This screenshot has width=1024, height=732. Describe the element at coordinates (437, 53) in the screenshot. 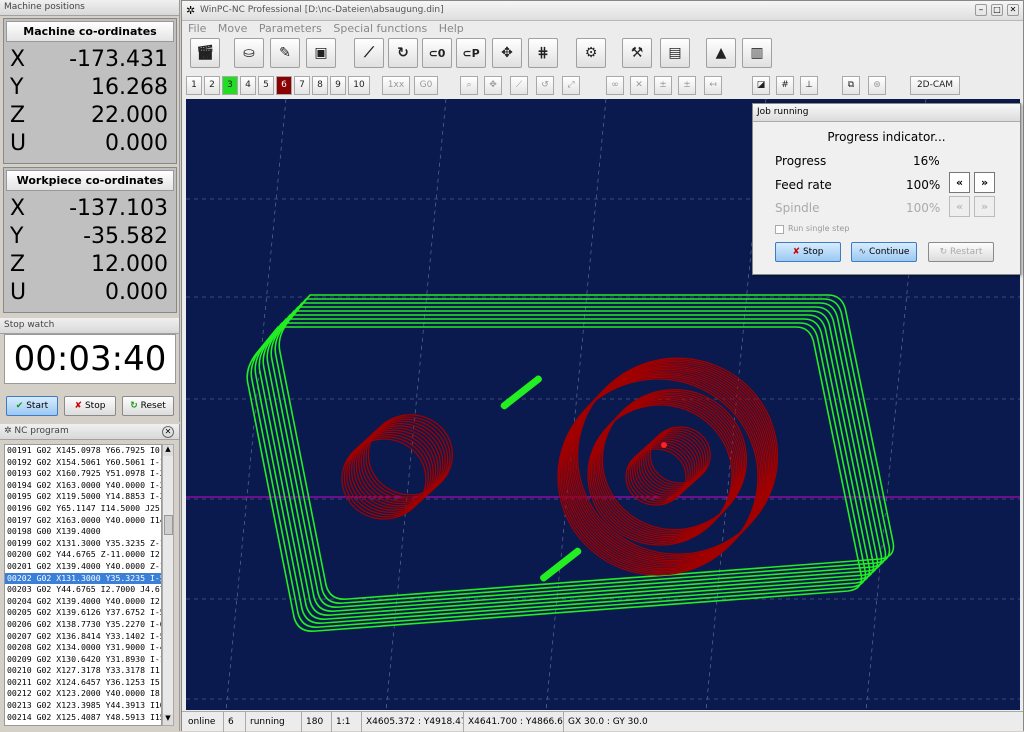

I see `zero-button: ⊂0` at that location.